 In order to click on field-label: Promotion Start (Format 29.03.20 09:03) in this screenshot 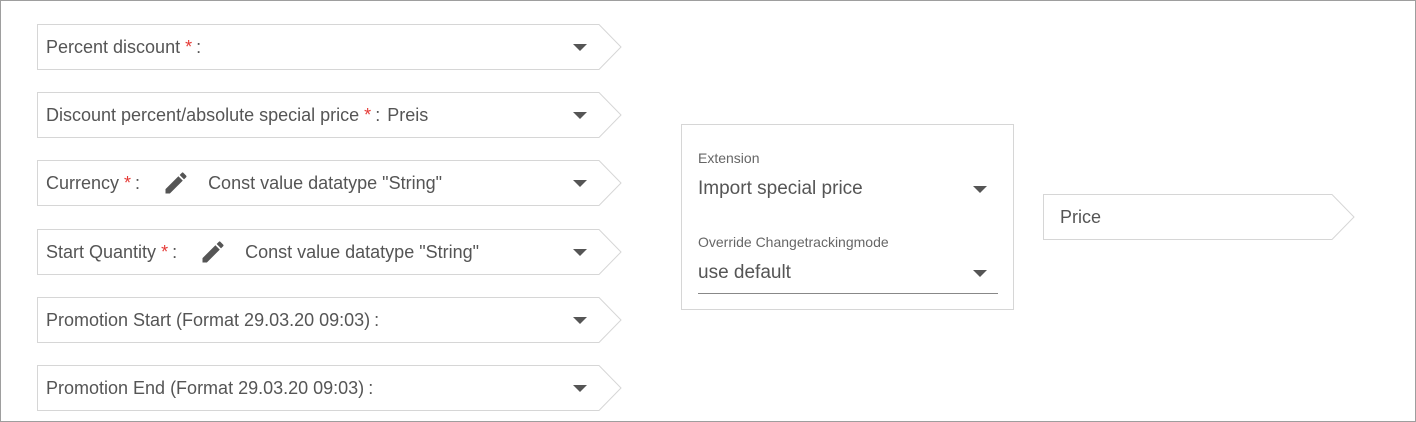, I will do `click(208, 319)`.